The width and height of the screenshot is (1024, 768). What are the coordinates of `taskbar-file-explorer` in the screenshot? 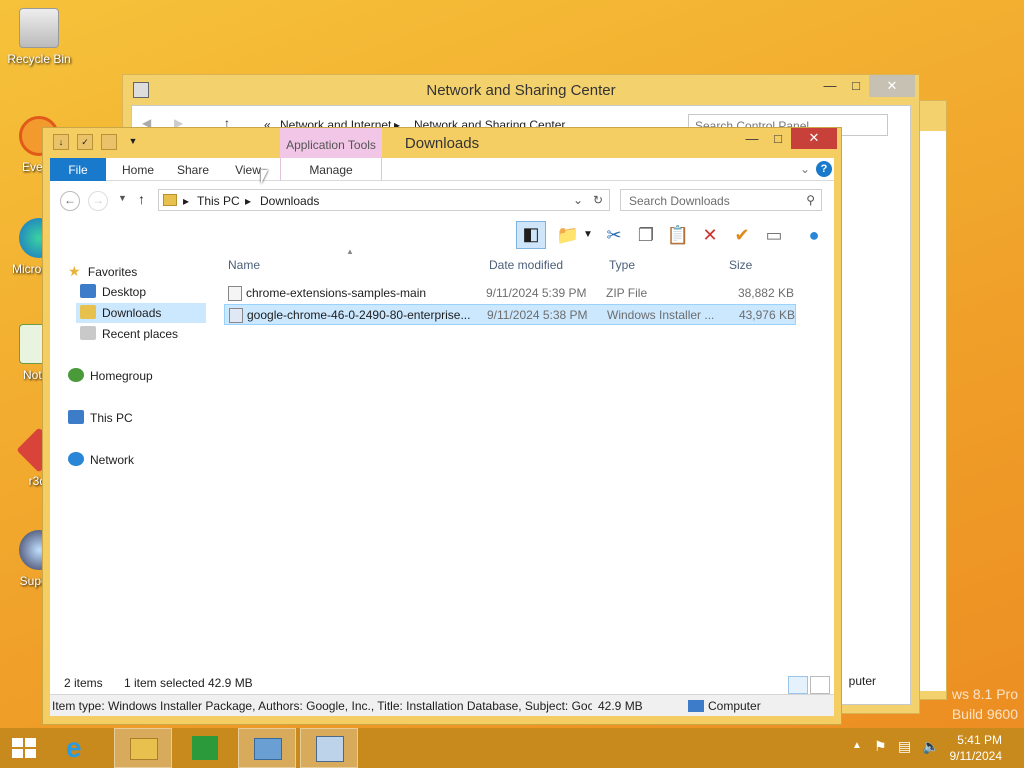 It's located at (143, 748).